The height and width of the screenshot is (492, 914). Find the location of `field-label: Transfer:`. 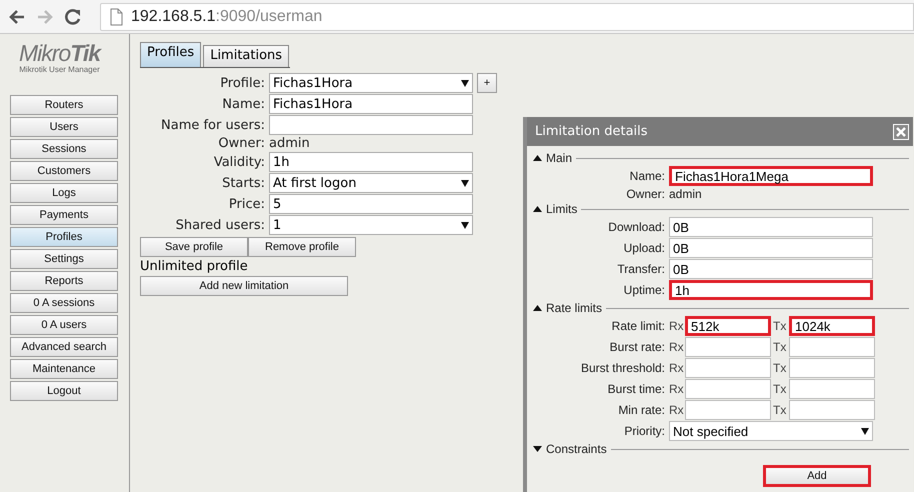

field-label: Transfer: is located at coordinates (640, 269).